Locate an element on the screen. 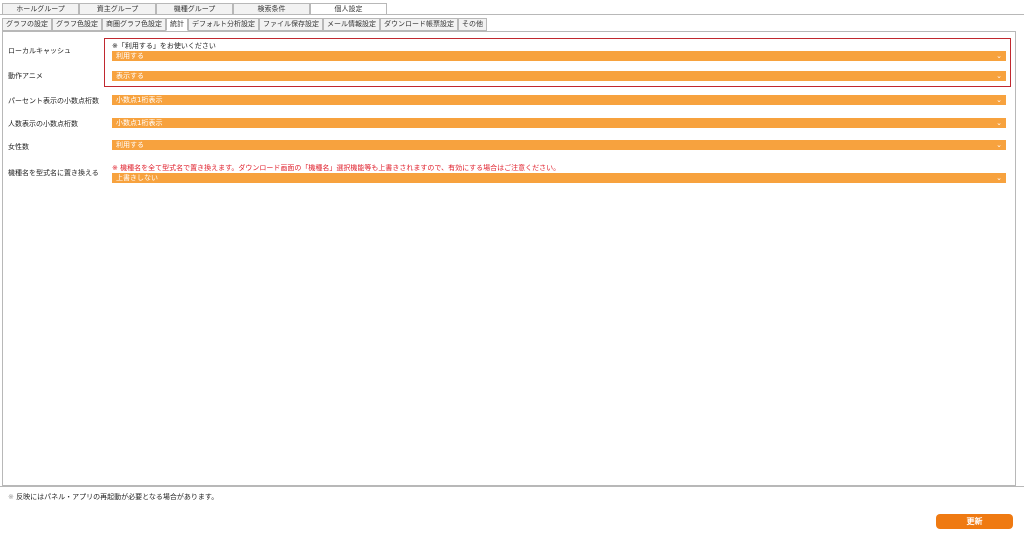 This screenshot has height=538, width=1024. people-decimals-label: 人数表示の小数点桁数 is located at coordinates (43, 124).